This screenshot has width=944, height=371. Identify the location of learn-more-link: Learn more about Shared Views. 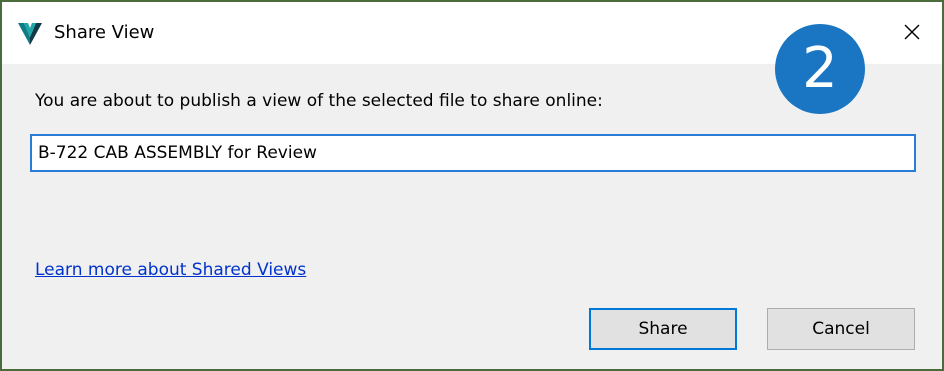
(170, 270).